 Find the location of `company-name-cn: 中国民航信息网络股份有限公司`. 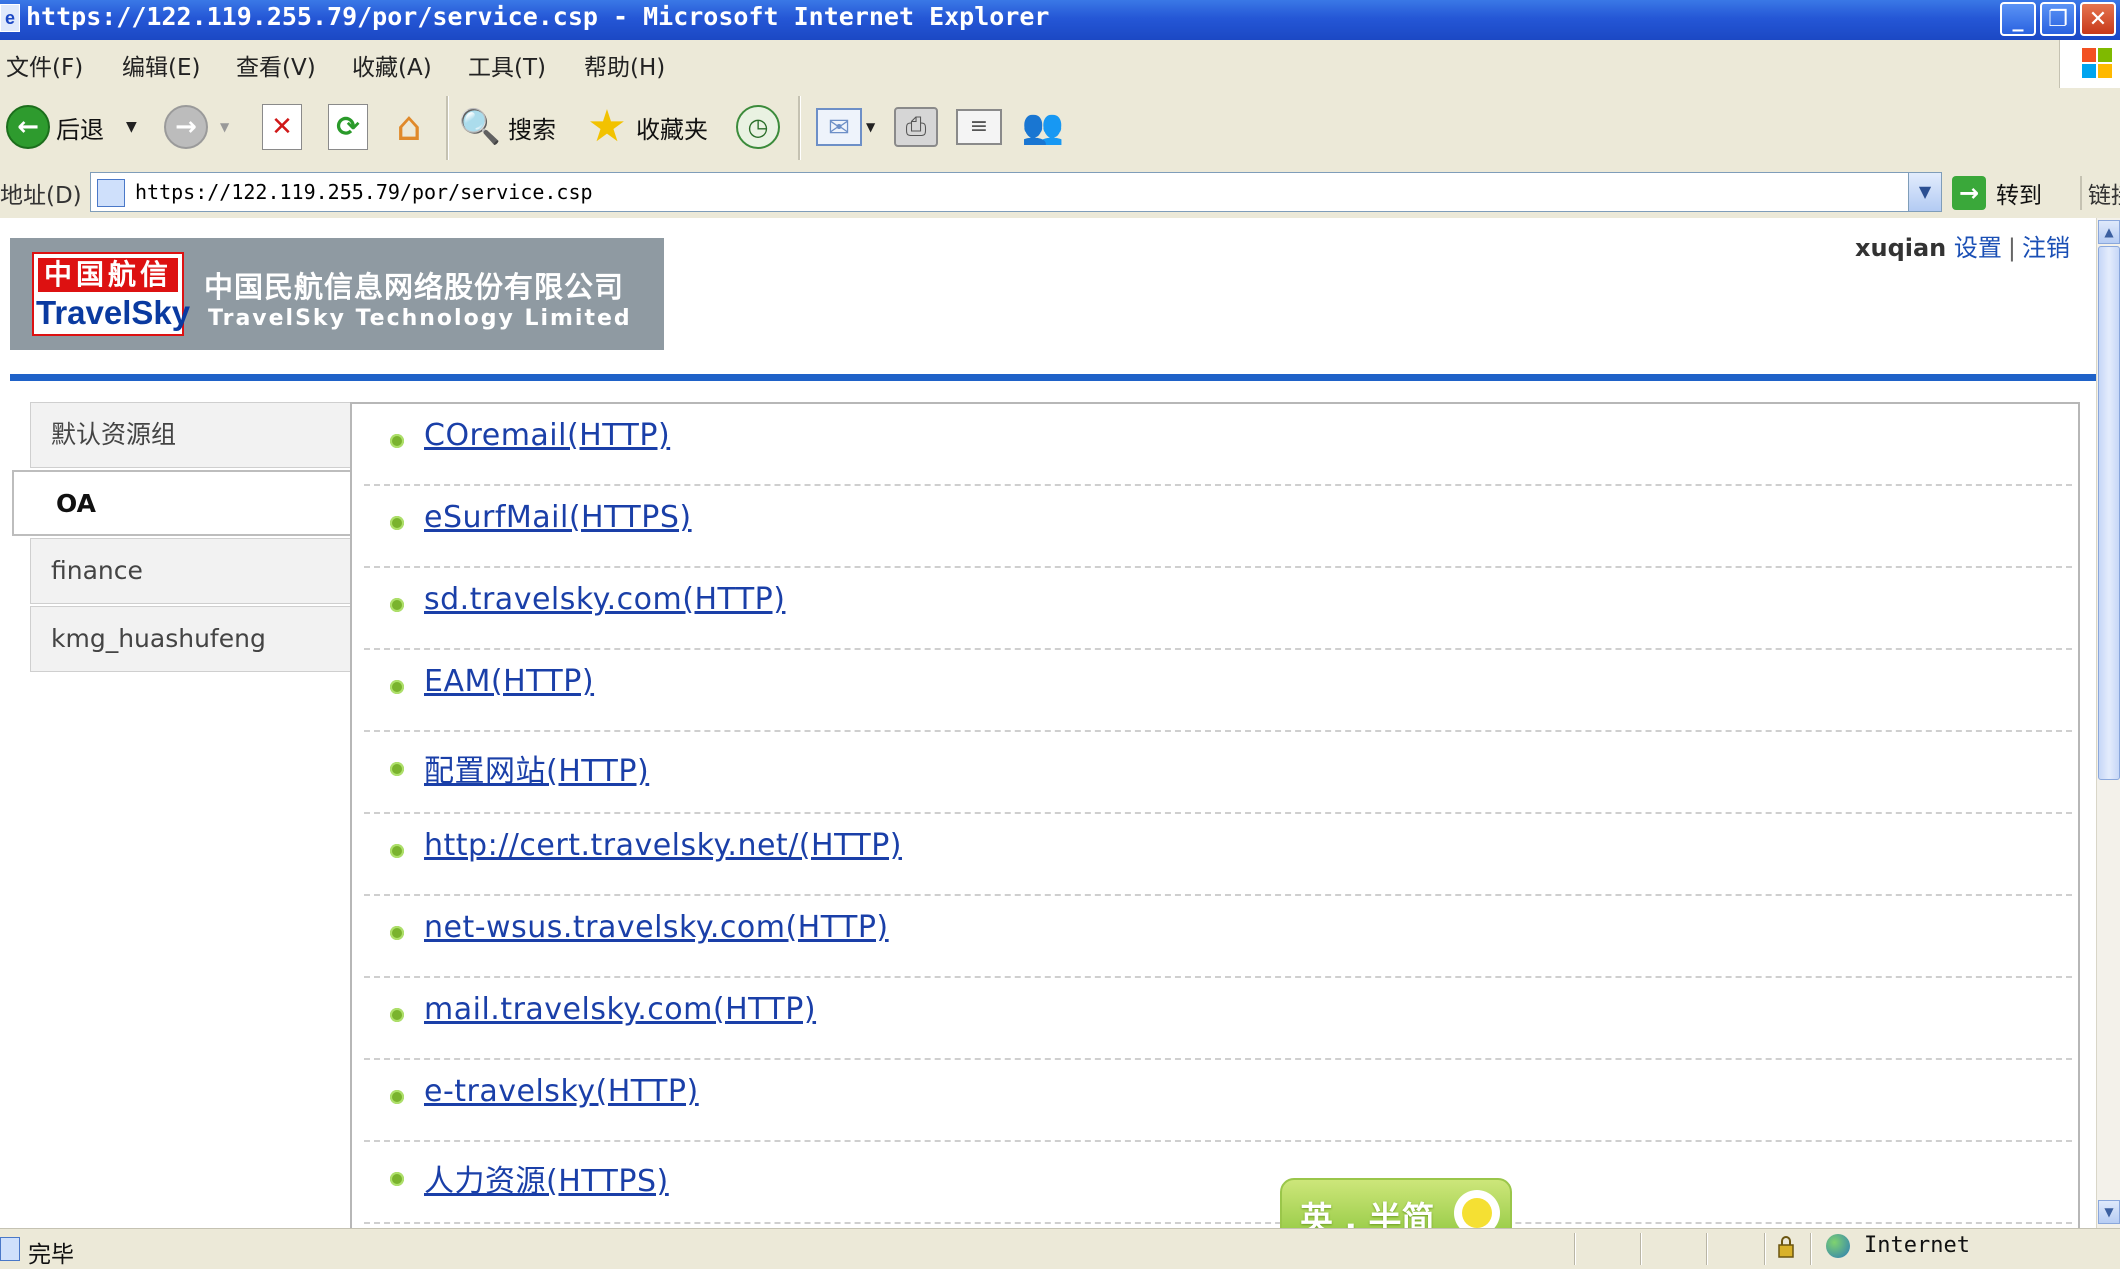

company-name-cn: 中国民航信息网络股份有限公司 is located at coordinates (414, 287).